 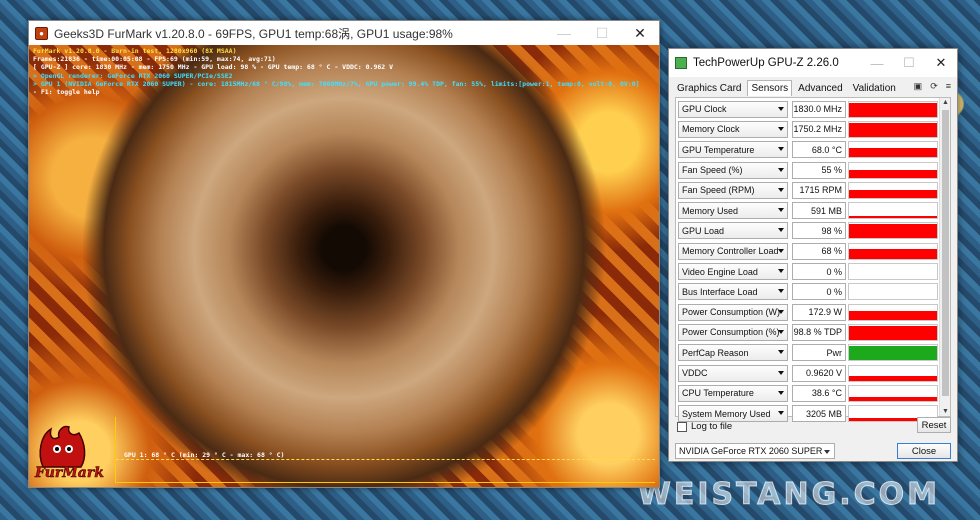 What do you see at coordinates (733, 332) in the screenshot?
I see `sensor-name-dropdown: Power Consumption (%)` at bounding box center [733, 332].